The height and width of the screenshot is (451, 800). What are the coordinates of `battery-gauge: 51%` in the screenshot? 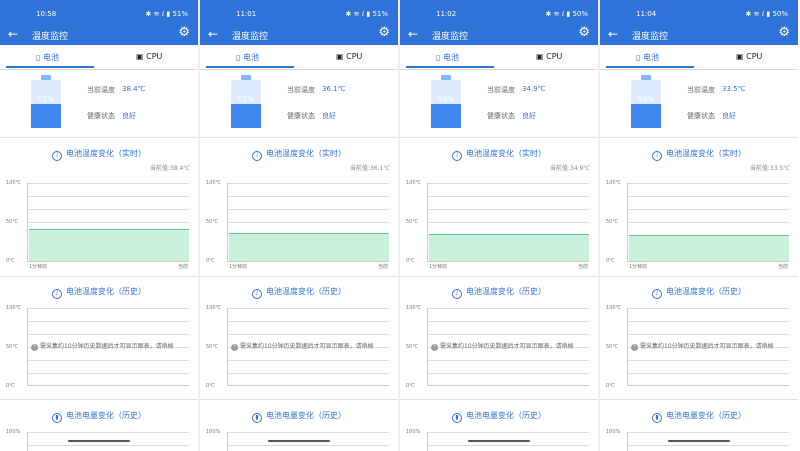 It's located at (246, 104).